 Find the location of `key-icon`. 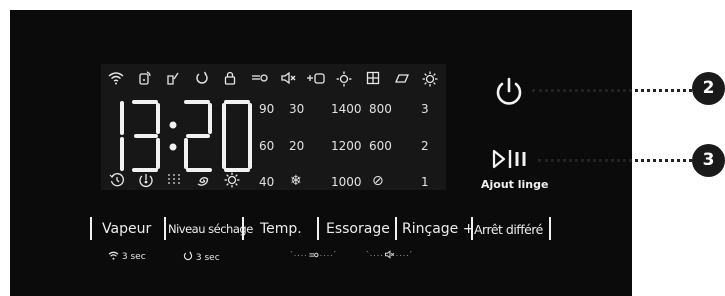

key-icon is located at coordinates (260, 78).